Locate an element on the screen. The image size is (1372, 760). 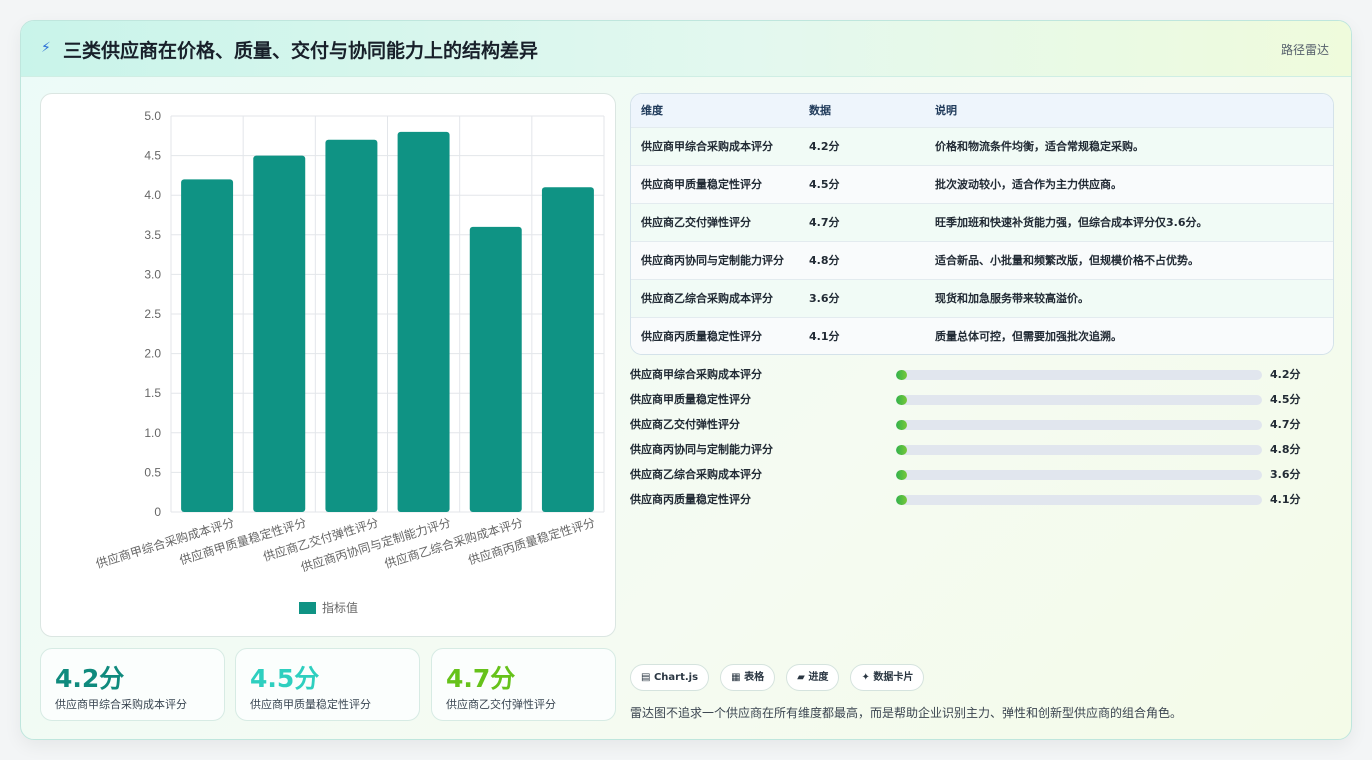
table-header-row: 维度 数据 说明 is located at coordinates (982, 110).